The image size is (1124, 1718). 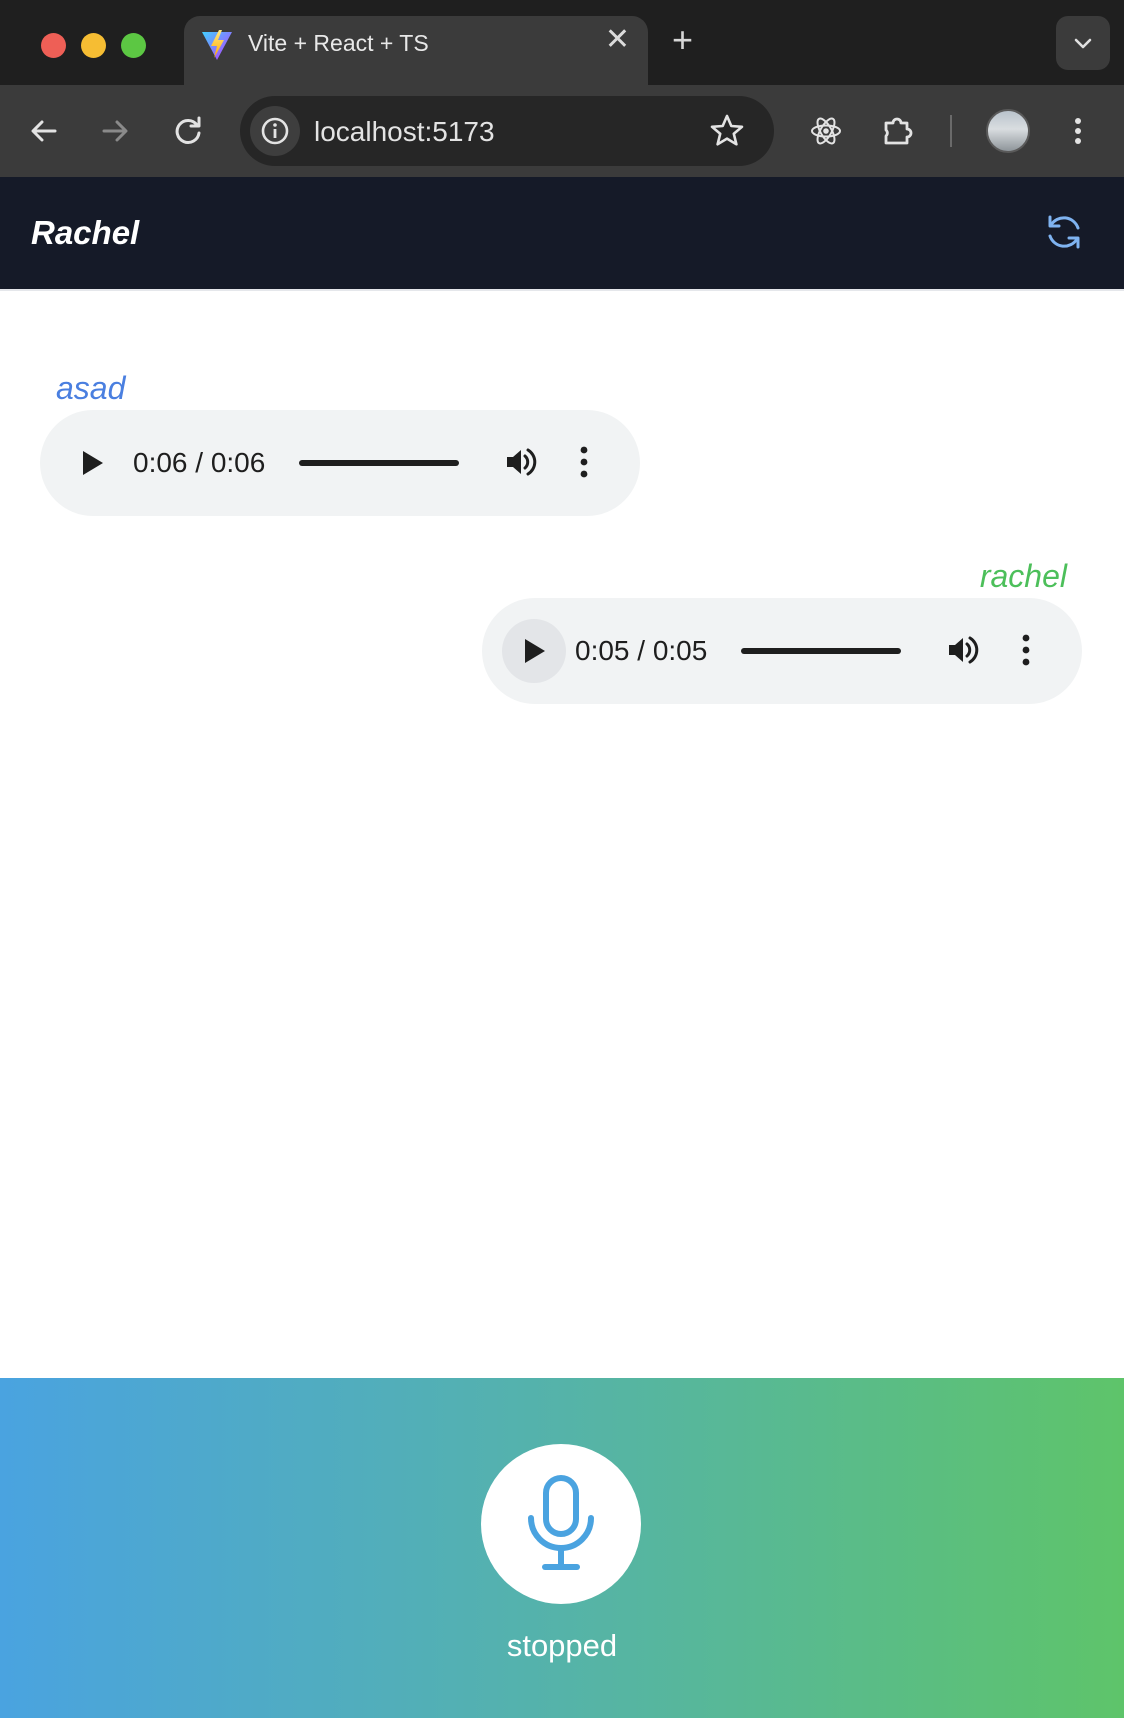 I want to click on message-sender-name: asad, so click(x=91, y=388).